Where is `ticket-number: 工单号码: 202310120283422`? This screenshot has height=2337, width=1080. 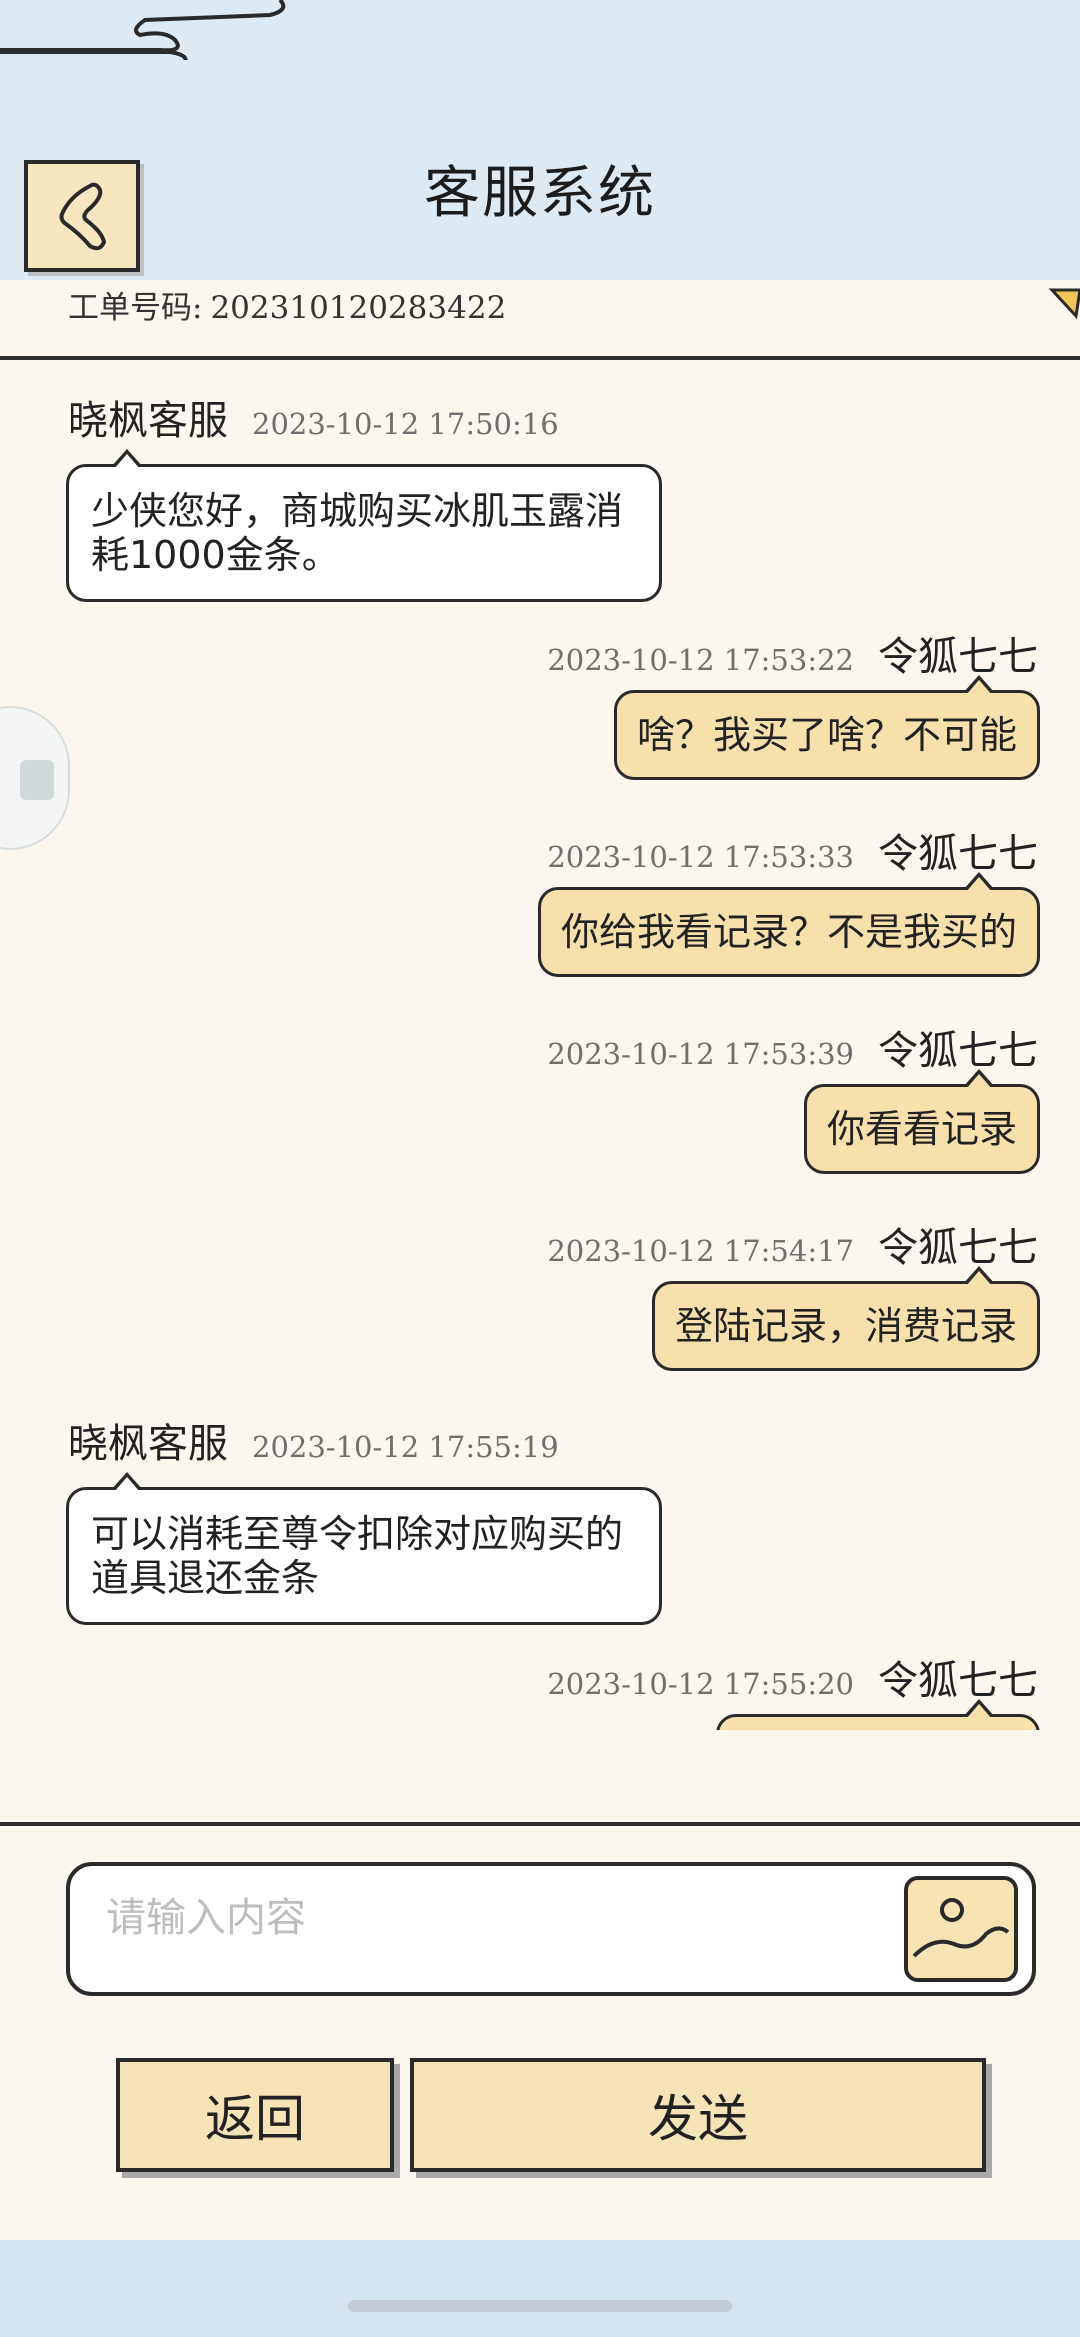
ticket-number: 工单号码: 202310120283422 is located at coordinates (287, 304).